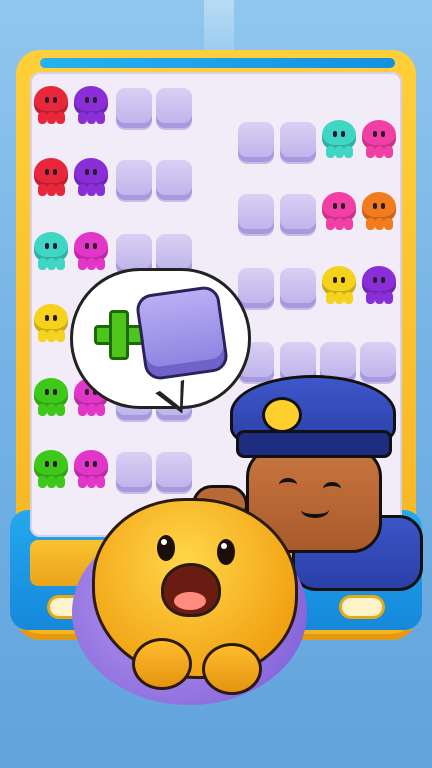 Image resolution: width=432 pixels, height=768 pixels. Describe the element at coordinates (379, 211) in the screenshot. I see `passenger-orange` at that location.